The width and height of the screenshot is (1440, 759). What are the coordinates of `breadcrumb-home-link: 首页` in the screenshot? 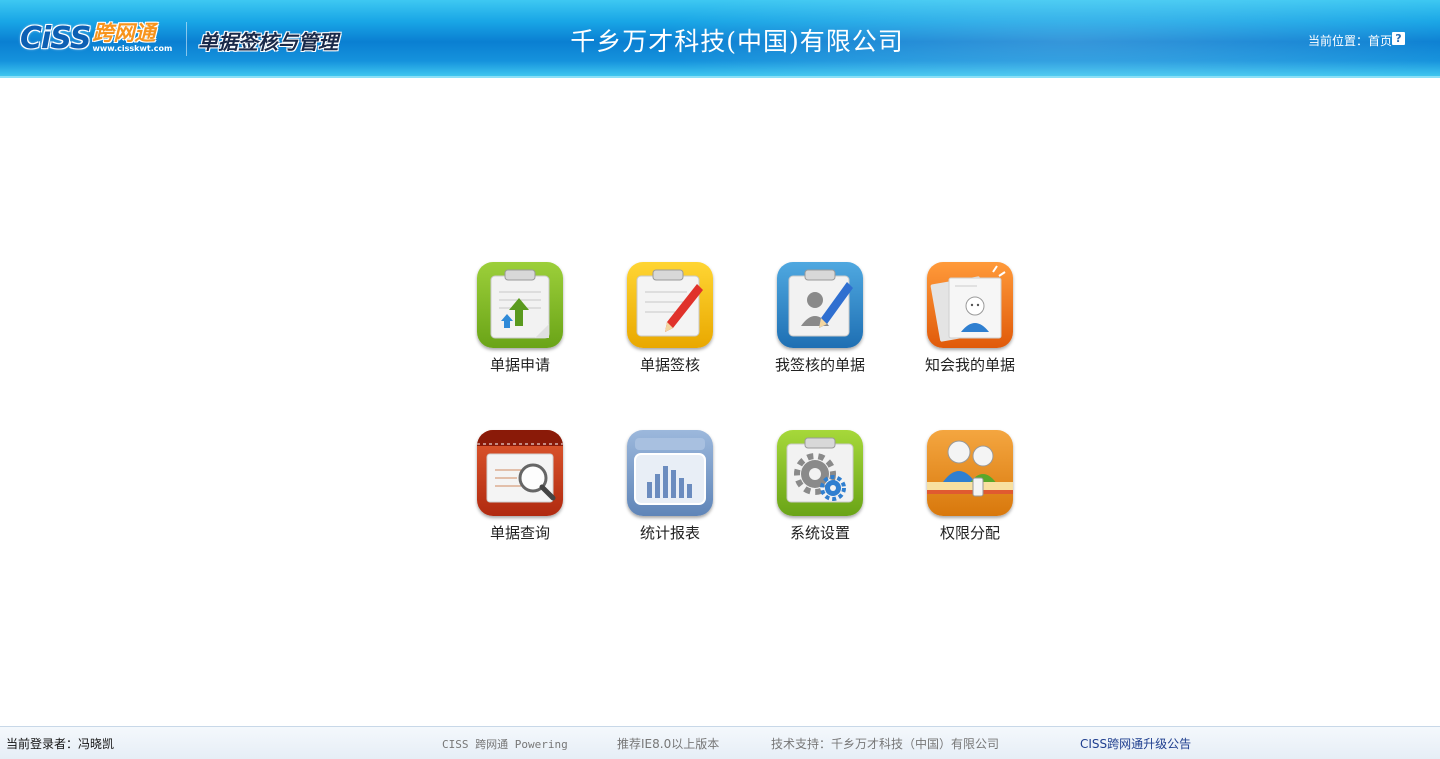 It's located at (1380, 40).